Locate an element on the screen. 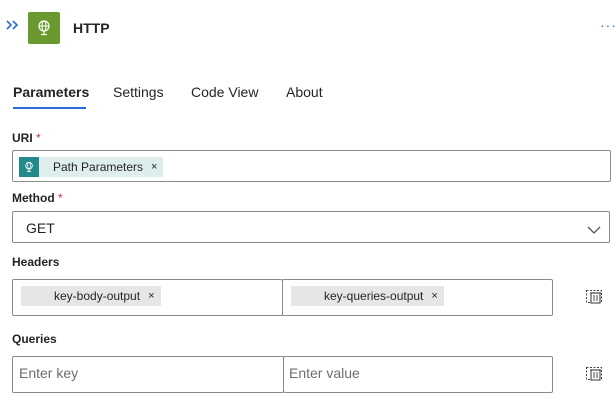  query-key-input: Enter key is located at coordinates (148, 374).